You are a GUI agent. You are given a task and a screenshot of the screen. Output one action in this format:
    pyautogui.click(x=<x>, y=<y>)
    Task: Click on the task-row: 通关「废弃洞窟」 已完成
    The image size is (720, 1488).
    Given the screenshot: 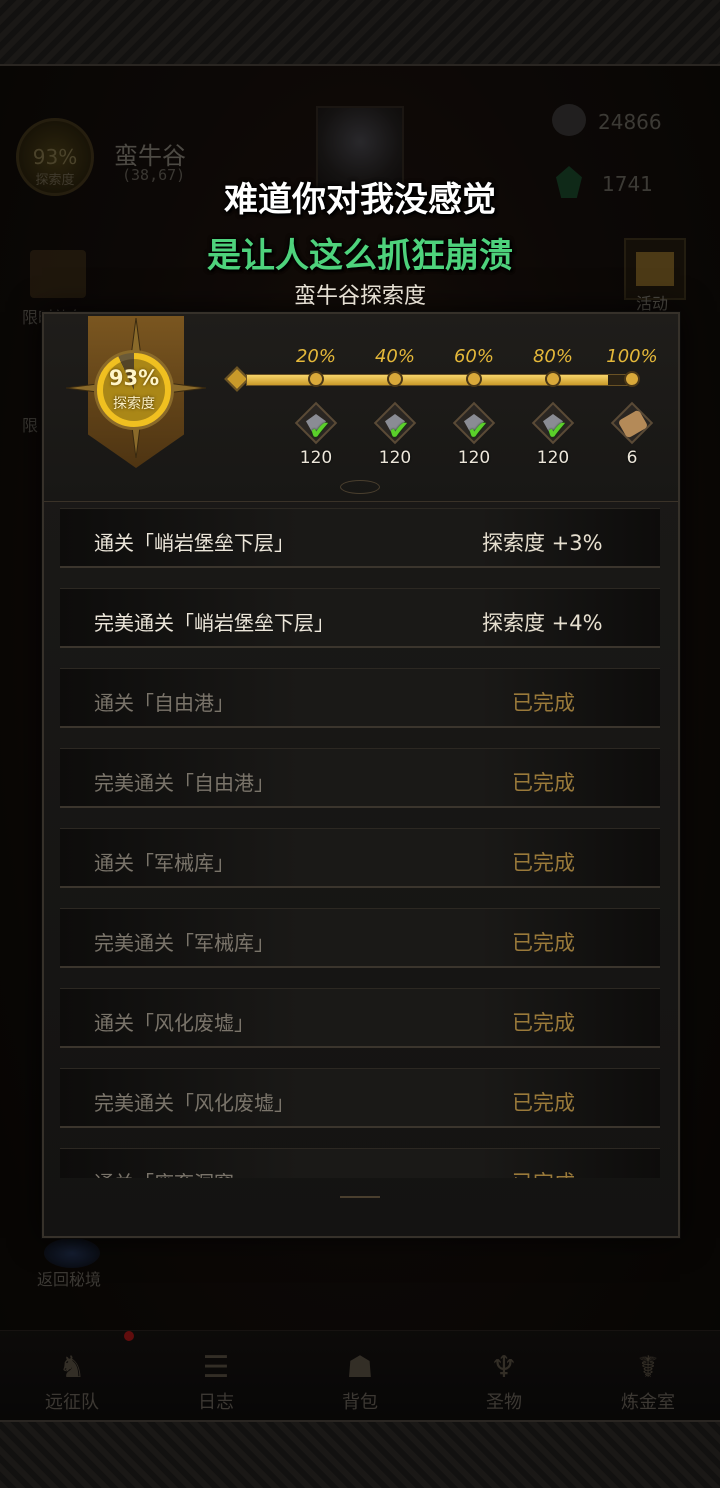 What is the action you would take?
    pyautogui.click(x=360, y=1163)
    